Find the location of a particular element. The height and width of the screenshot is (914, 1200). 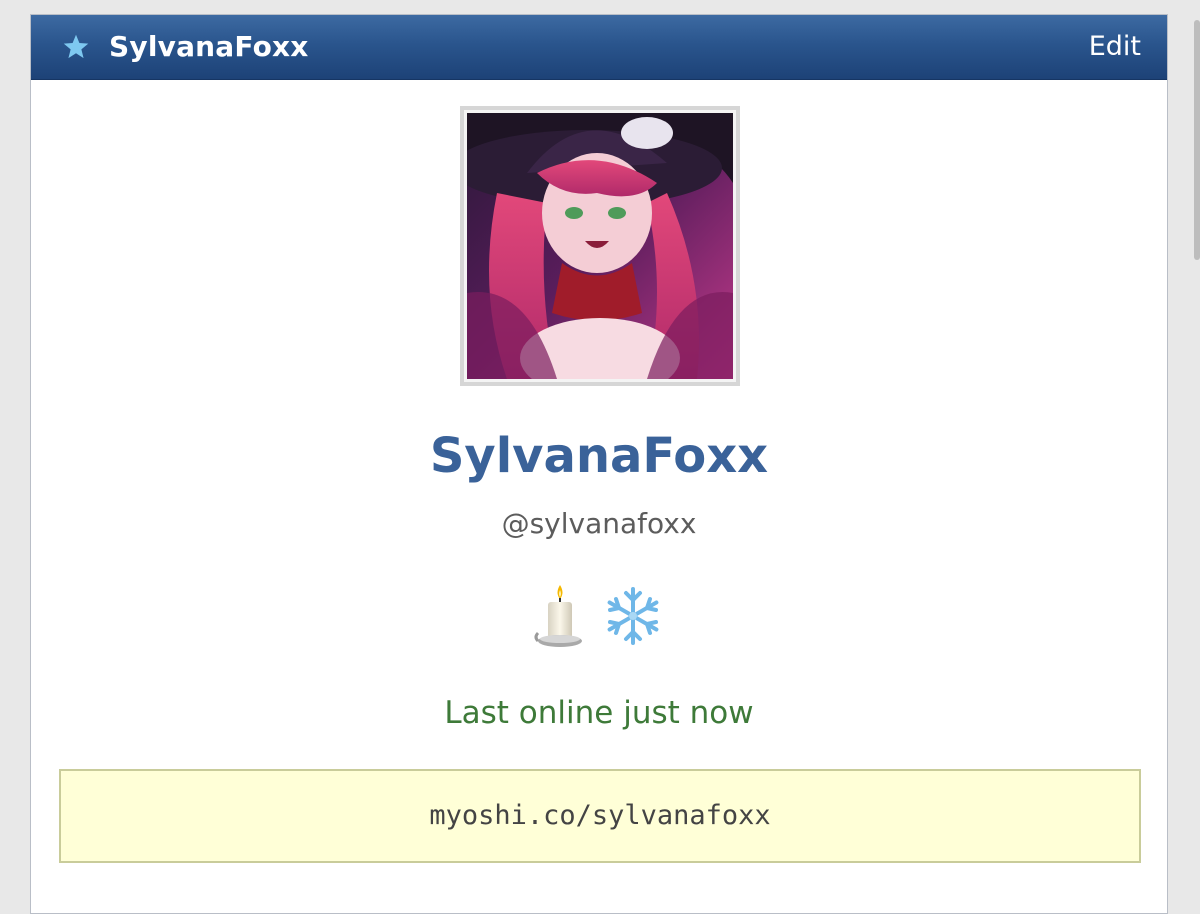

avatar is located at coordinates (600, 246).